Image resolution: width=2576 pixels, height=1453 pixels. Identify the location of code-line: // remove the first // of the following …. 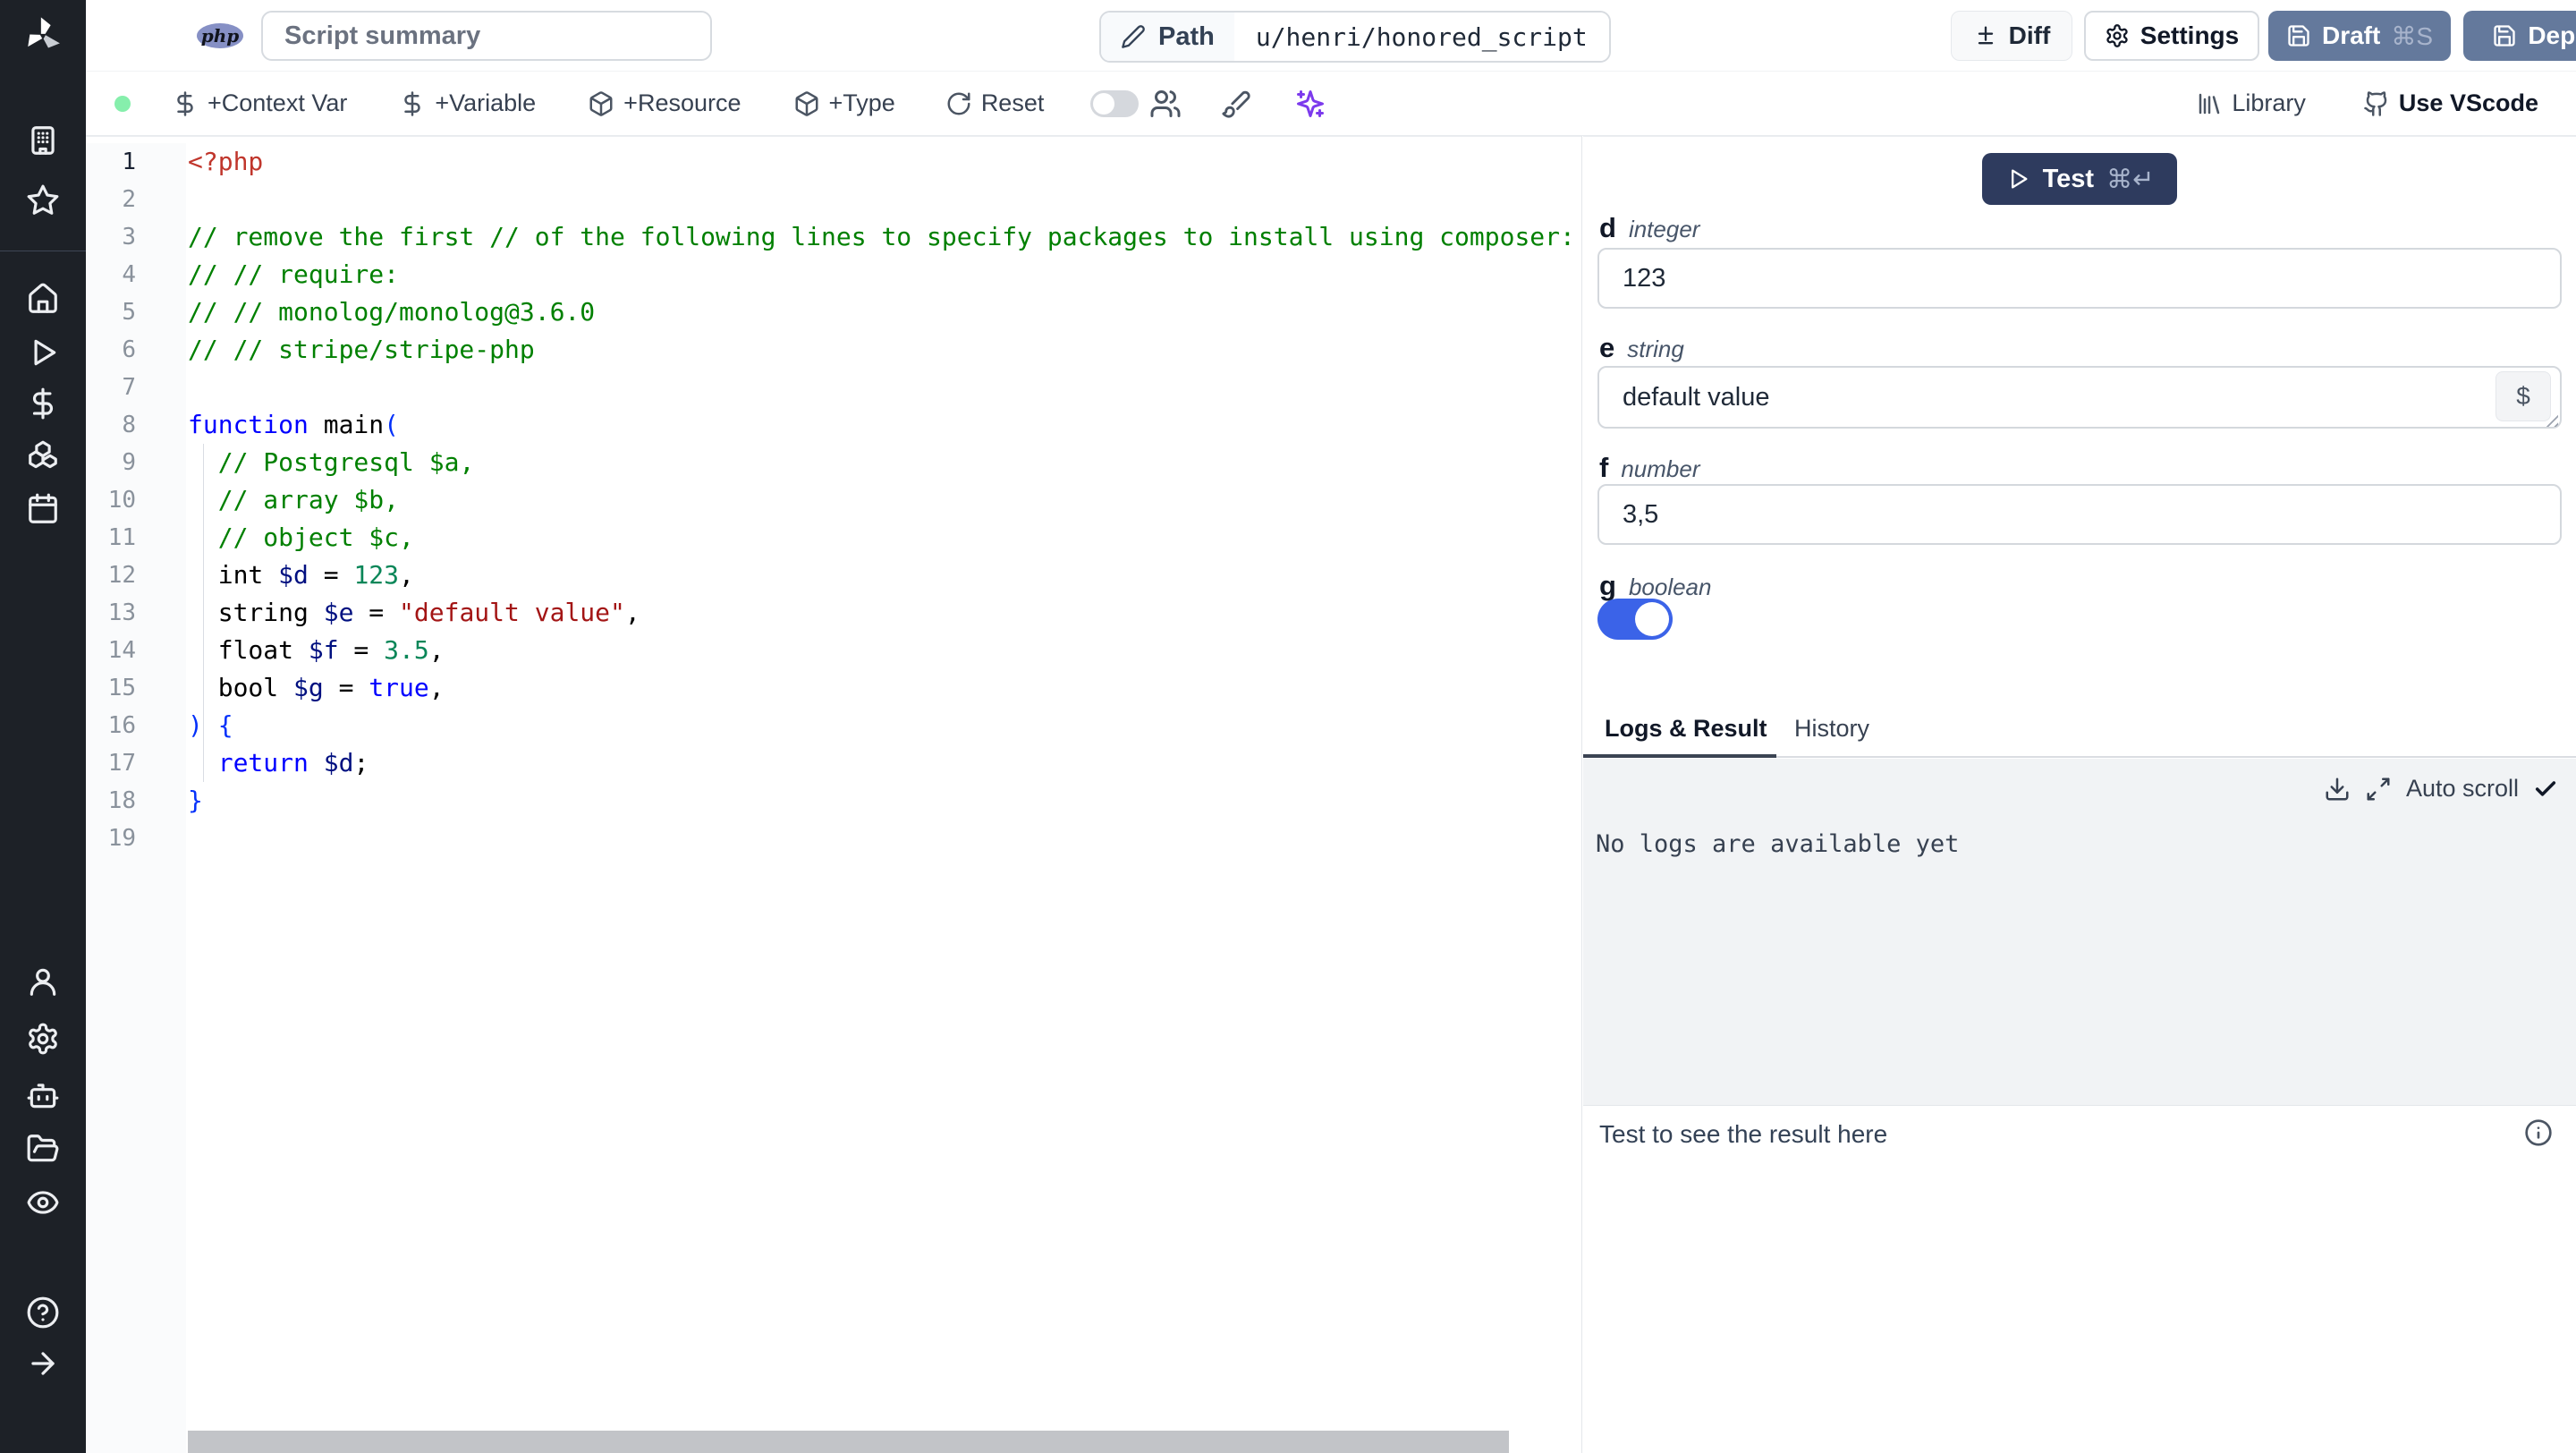
(884, 237).